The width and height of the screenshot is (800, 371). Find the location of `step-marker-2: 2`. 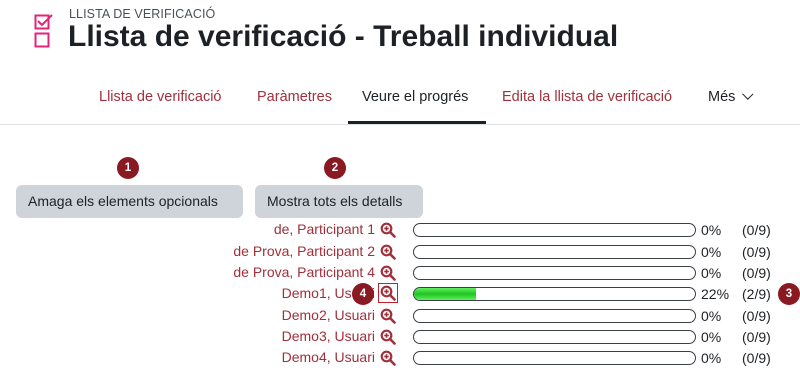

step-marker-2: 2 is located at coordinates (335, 168).